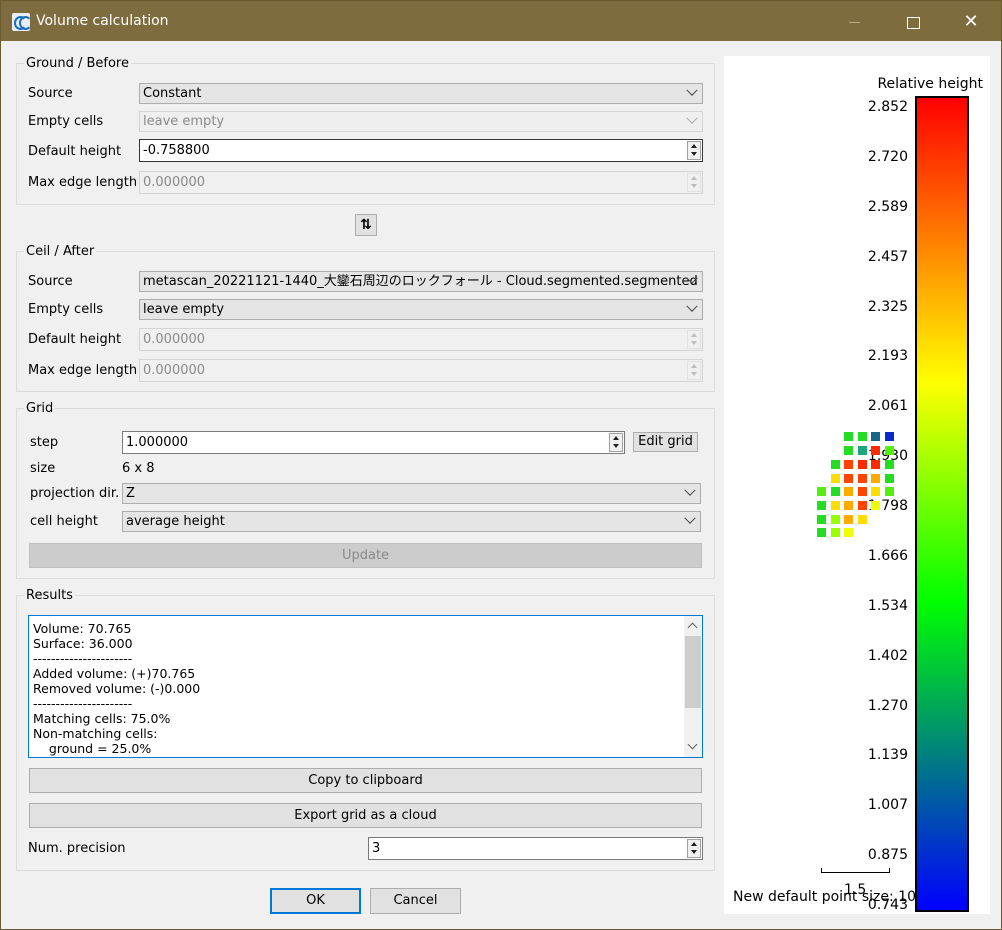  I want to click on export-grid-button: Export grid as a cloud, so click(365, 815).